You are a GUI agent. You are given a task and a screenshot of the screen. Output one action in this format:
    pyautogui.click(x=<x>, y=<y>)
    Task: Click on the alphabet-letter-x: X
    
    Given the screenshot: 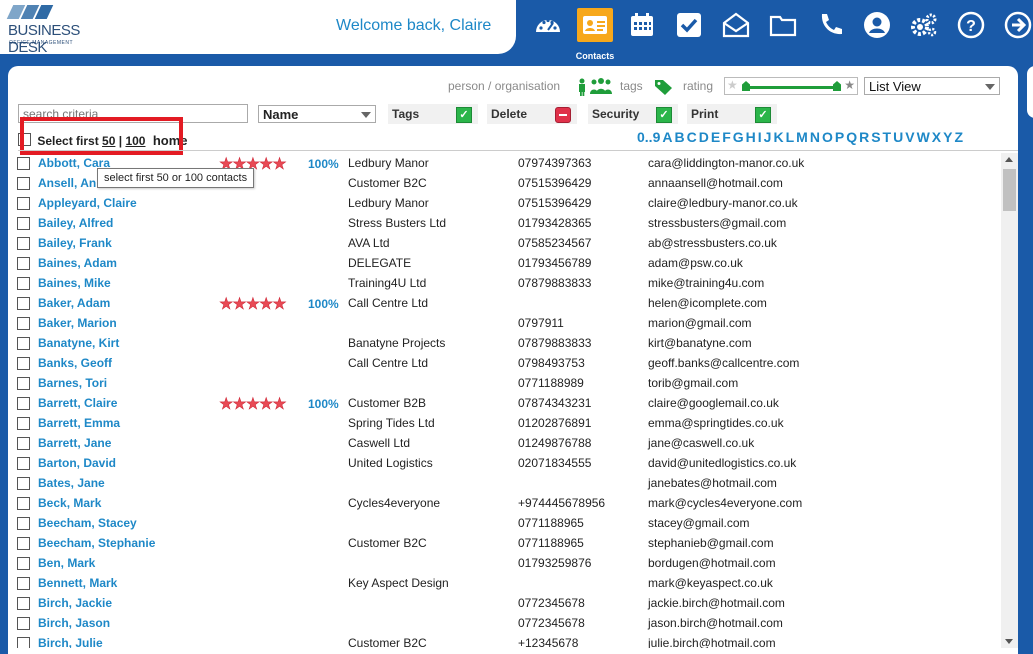 What is the action you would take?
    pyautogui.click(x=936, y=137)
    